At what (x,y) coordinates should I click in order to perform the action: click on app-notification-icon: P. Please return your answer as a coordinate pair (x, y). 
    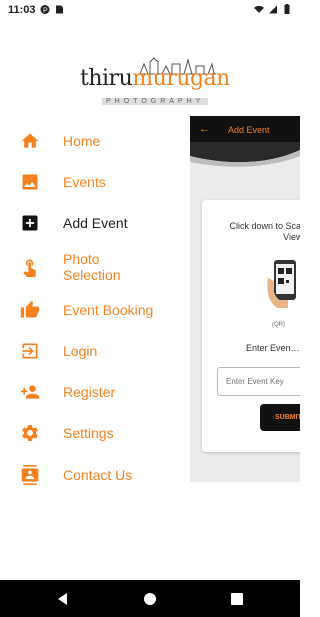
    Looking at the image, I should click on (45, 10).